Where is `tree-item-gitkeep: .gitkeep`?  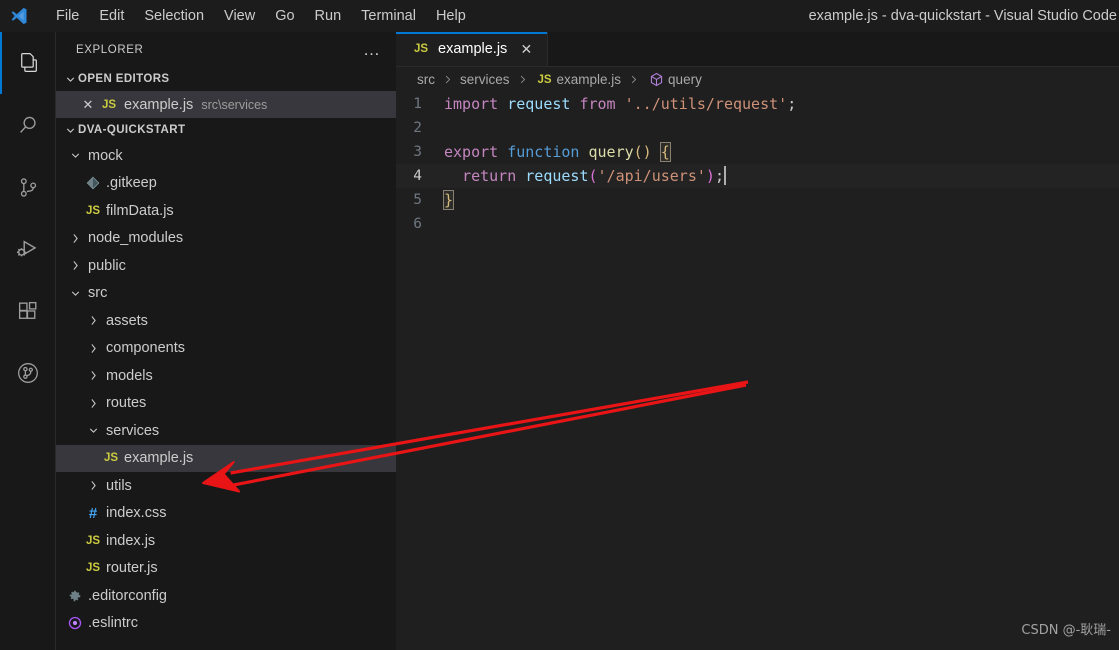
tree-item-gitkeep: .gitkeep is located at coordinates (226, 184).